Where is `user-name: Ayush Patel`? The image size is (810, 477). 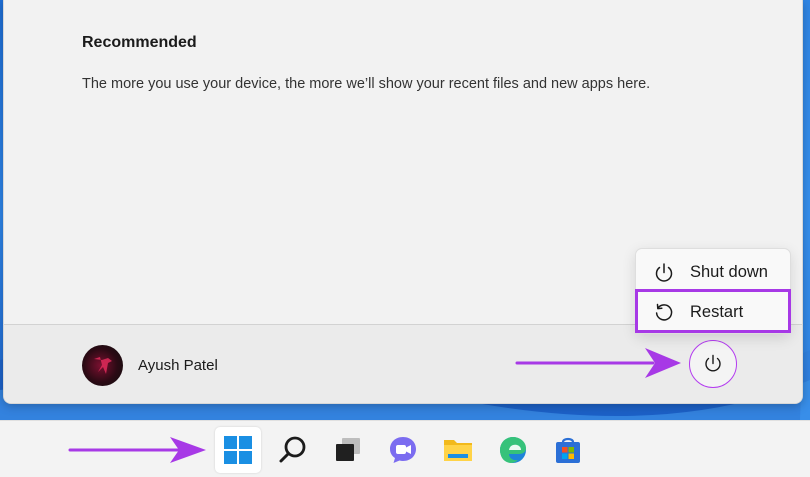 user-name: Ayush Patel is located at coordinates (178, 365).